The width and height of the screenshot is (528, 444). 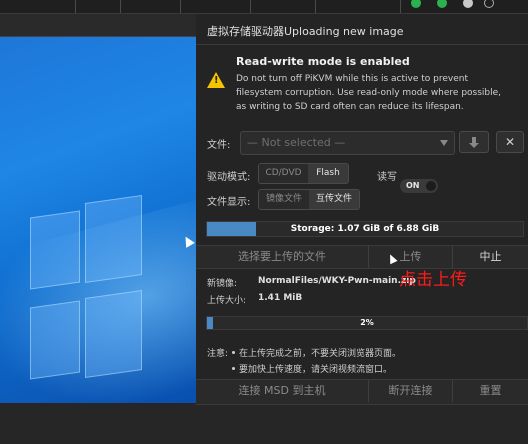 What do you see at coordinates (222, 284) in the screenshot?
I see `new-image-label: 新镜像:` at bounding box center [222, 284].